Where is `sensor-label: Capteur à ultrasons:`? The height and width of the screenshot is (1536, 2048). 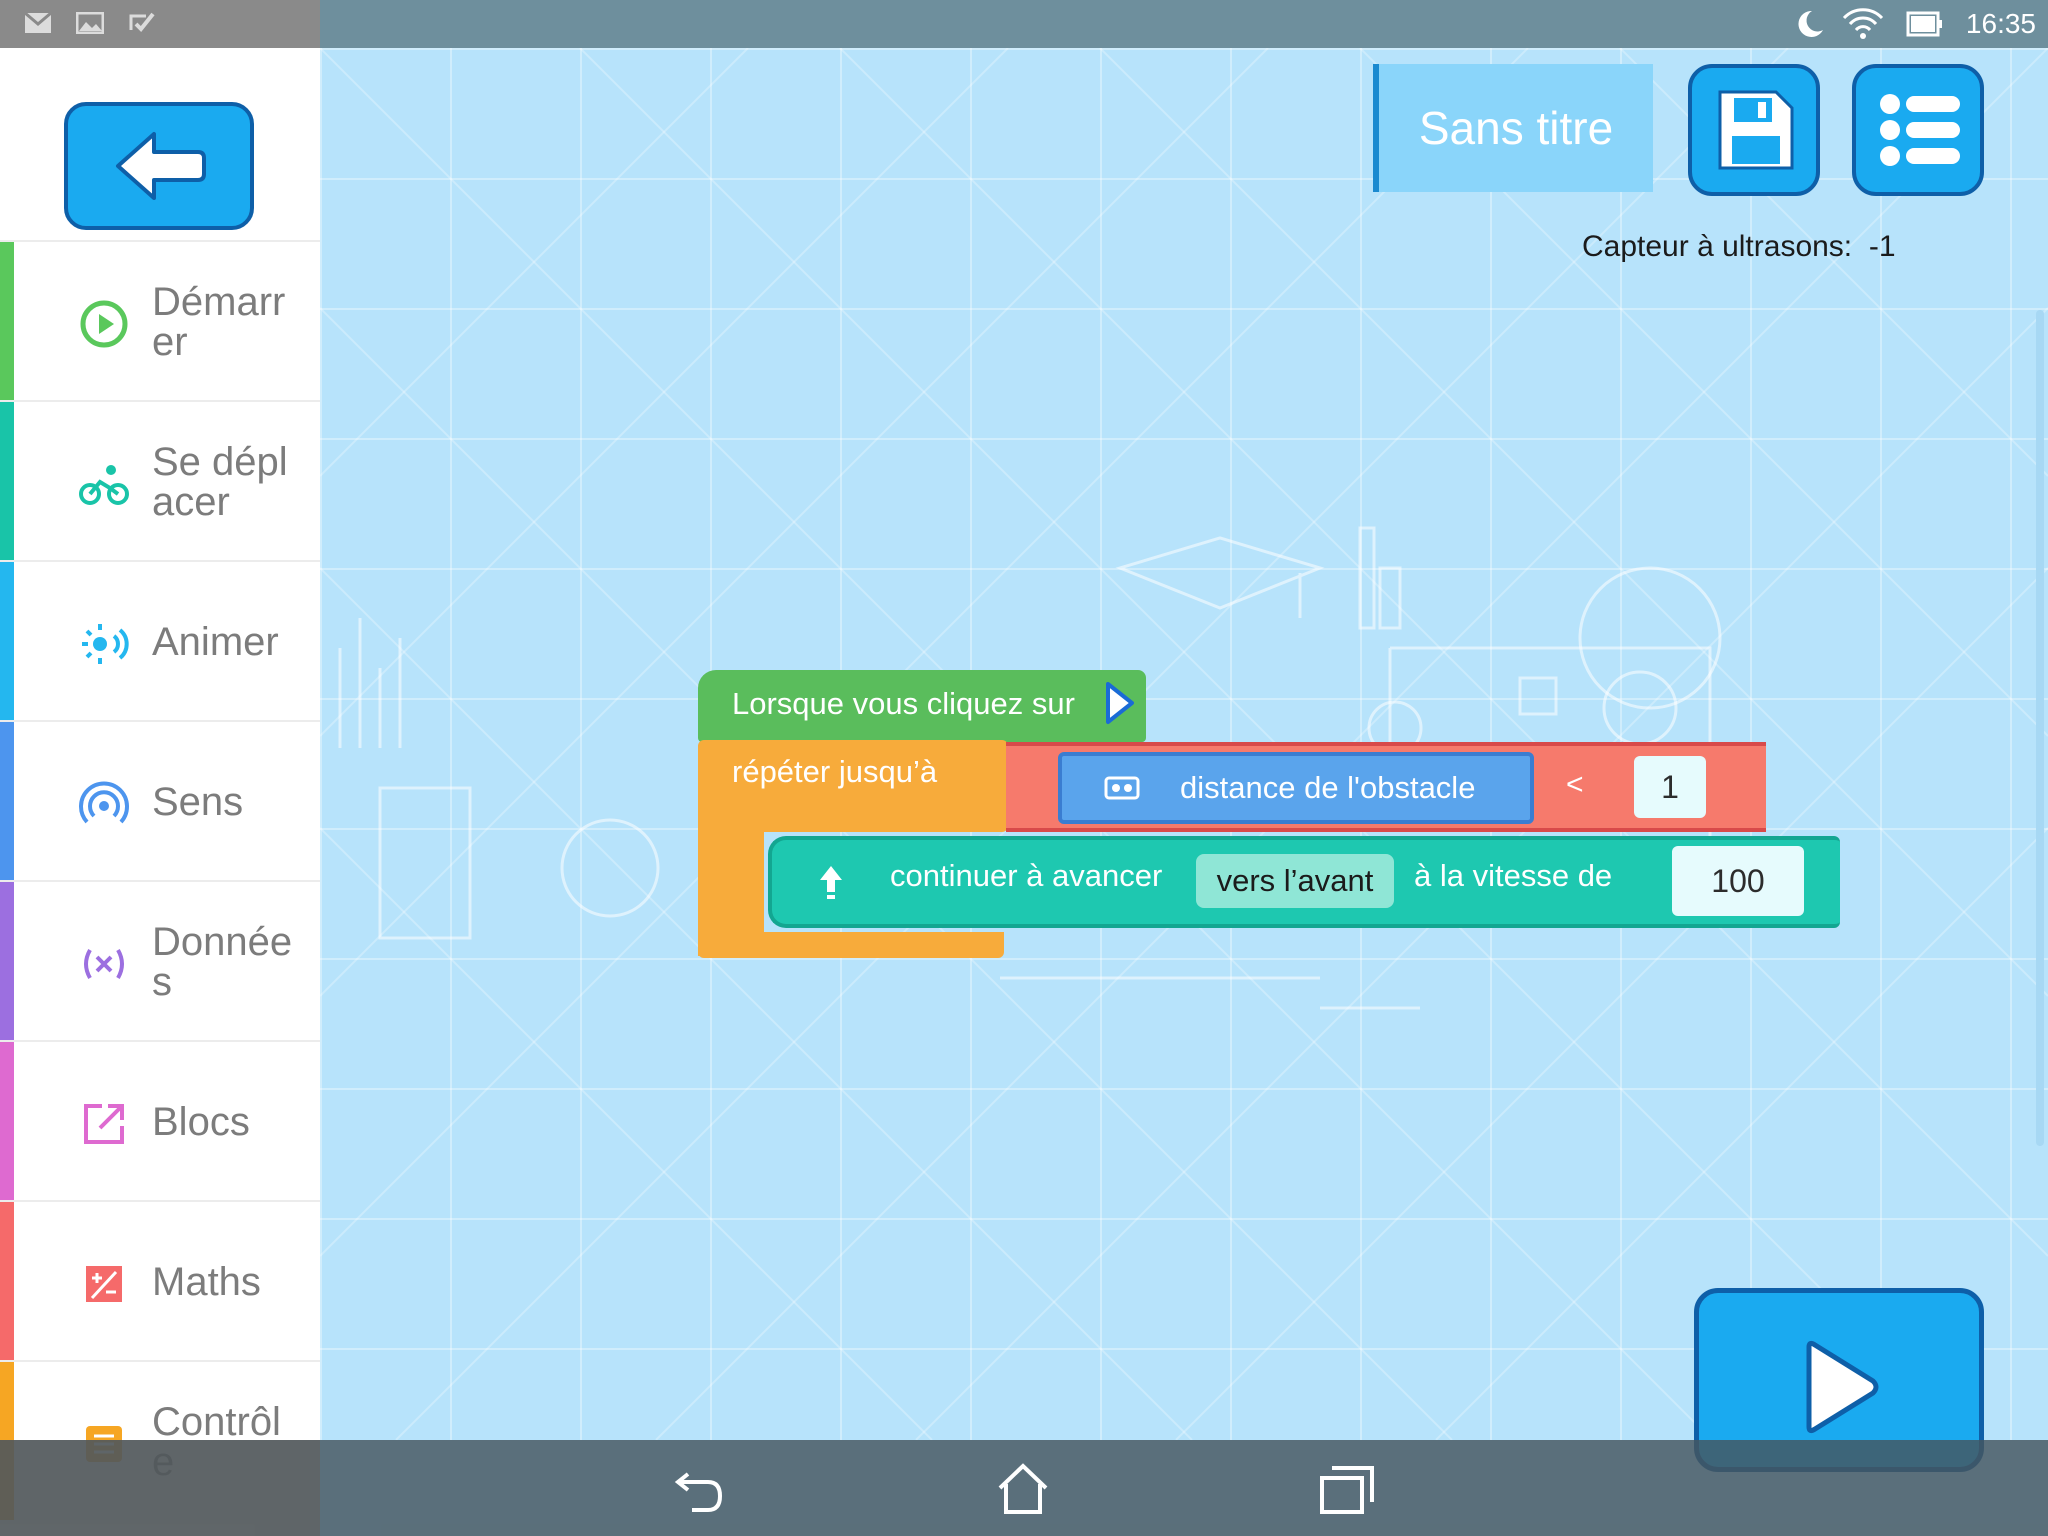
sensor-label: Capteur à ultrasons: is located at coordinates (1717, 246).